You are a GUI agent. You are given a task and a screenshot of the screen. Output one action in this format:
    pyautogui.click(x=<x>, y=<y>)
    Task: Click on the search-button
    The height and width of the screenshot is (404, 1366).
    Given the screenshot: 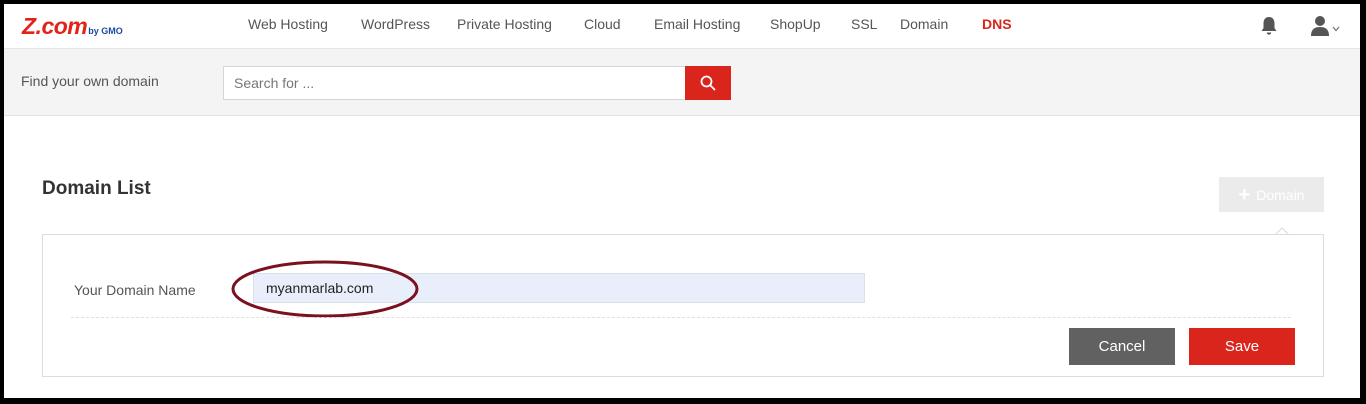 What is the action you would take?
    pyautogui.click(x=708, y=83)
    